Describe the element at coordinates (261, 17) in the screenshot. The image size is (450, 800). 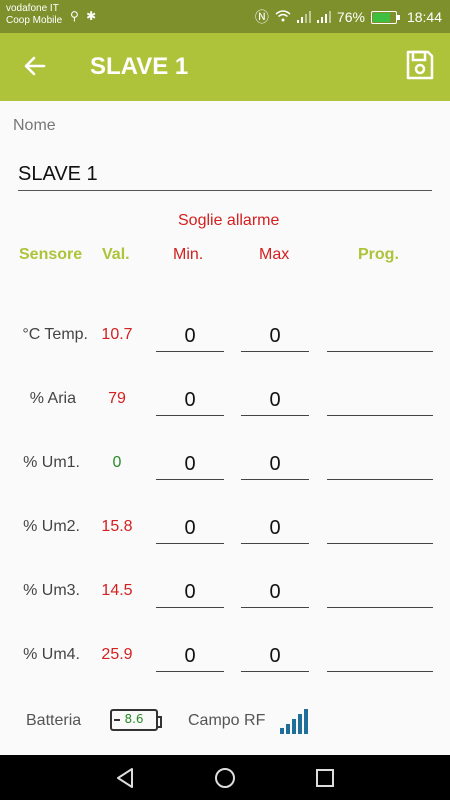
I see `nfc-icon: Ⓝ` at that location.